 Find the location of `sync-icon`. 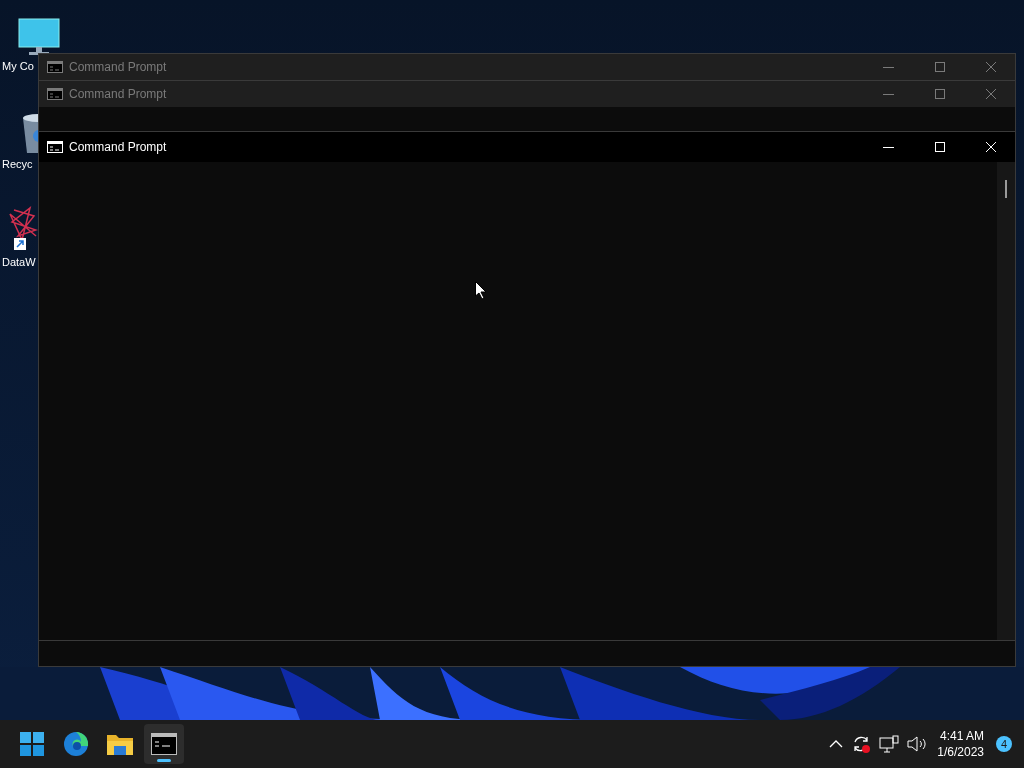

sync-icon is located at coordinates (861, 744).